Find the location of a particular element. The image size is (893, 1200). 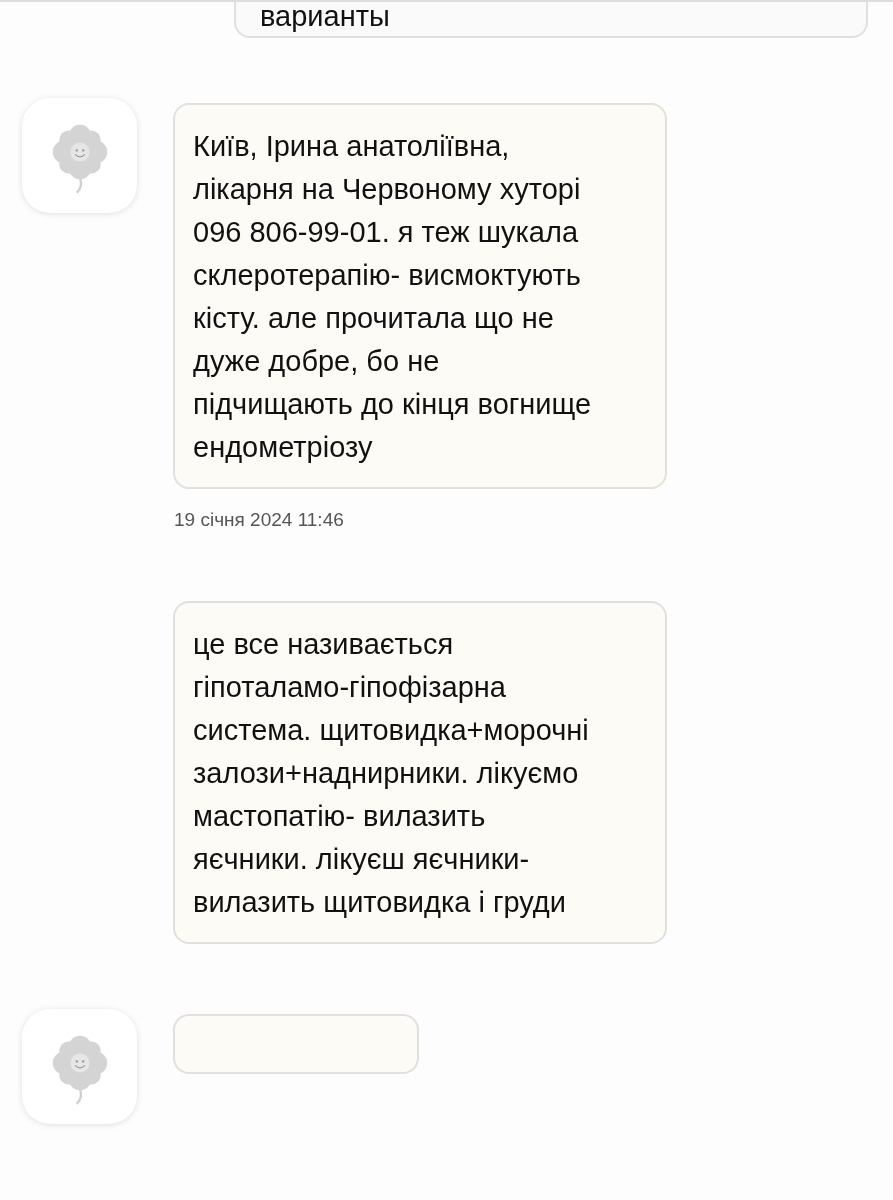

message-text: Київ, Ірина анатоліївна, лікарня на Червоному хуторі 096 806-99-01. я теж шукала склеротерапію- висмоктують кісту. але прочитала що не дуже добре, бо не підчищають до кінця вогнище ендометріозу is located at coordinates (393, 297).